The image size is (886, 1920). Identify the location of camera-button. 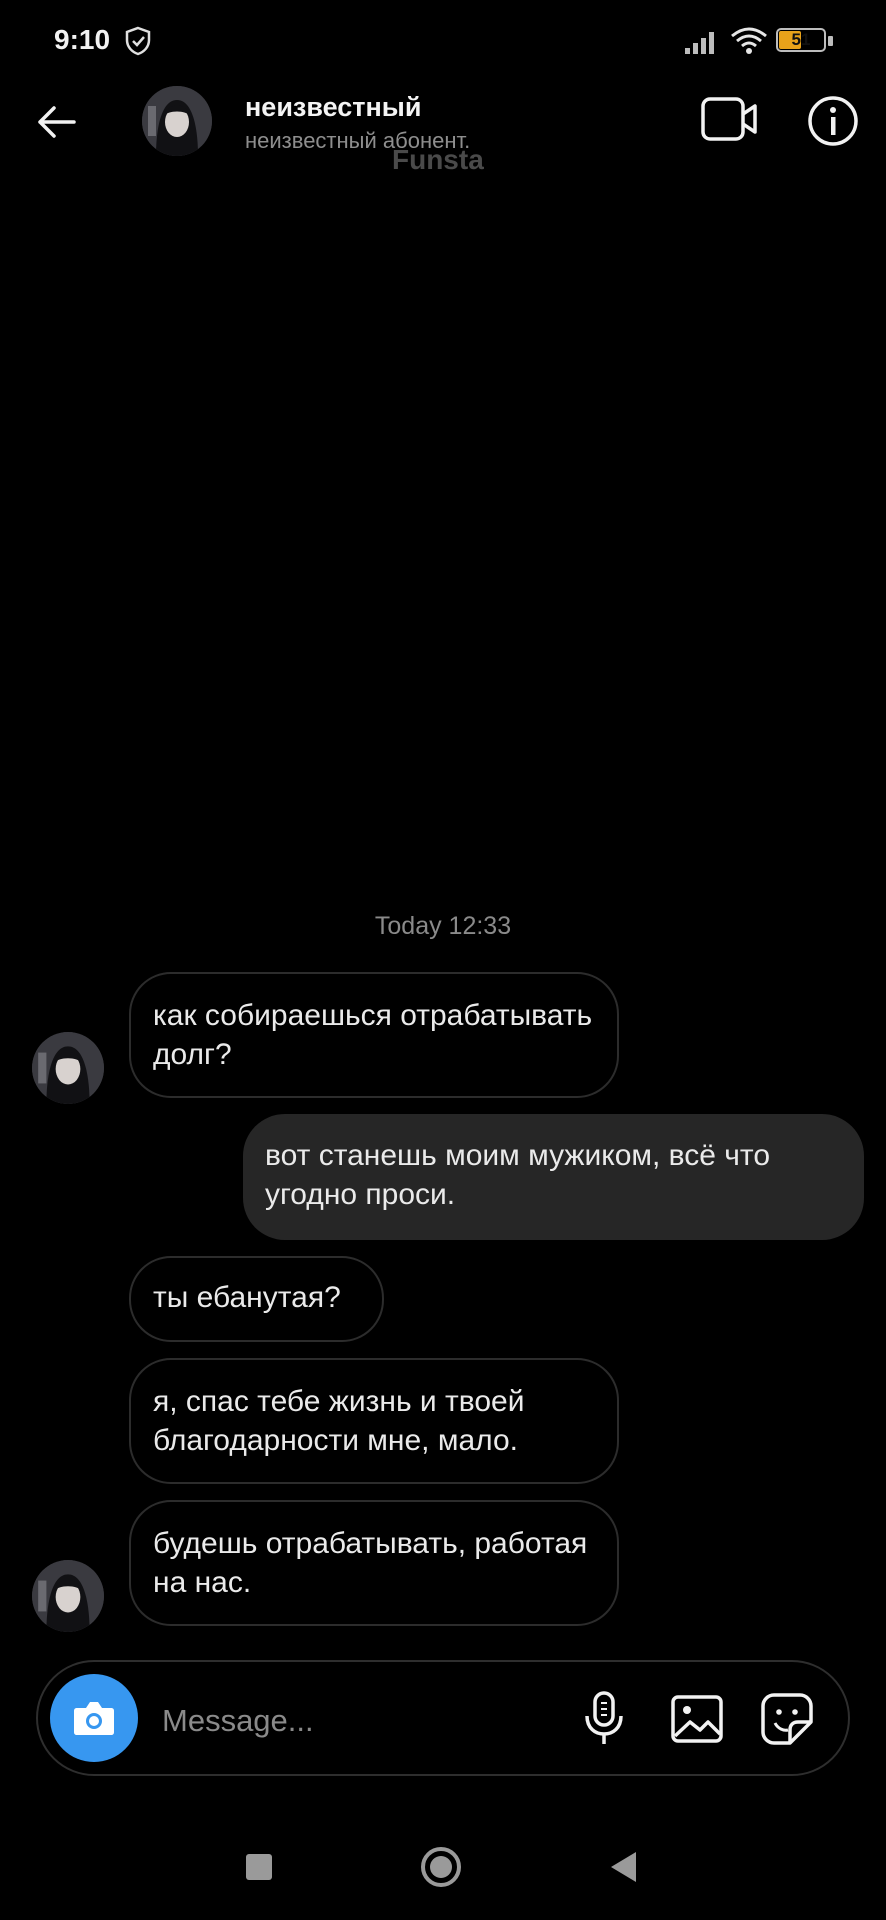
(94, 1718).